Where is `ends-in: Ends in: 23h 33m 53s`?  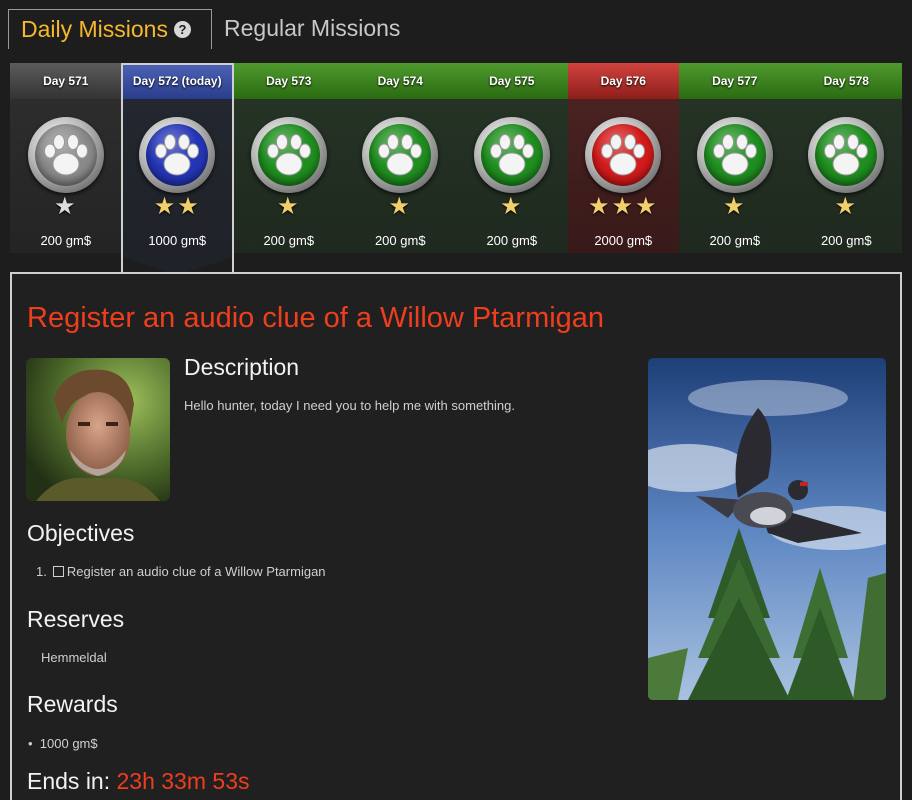 ends-in: Ends in: 23h 33m 53s is located at coordinates (138, 781).